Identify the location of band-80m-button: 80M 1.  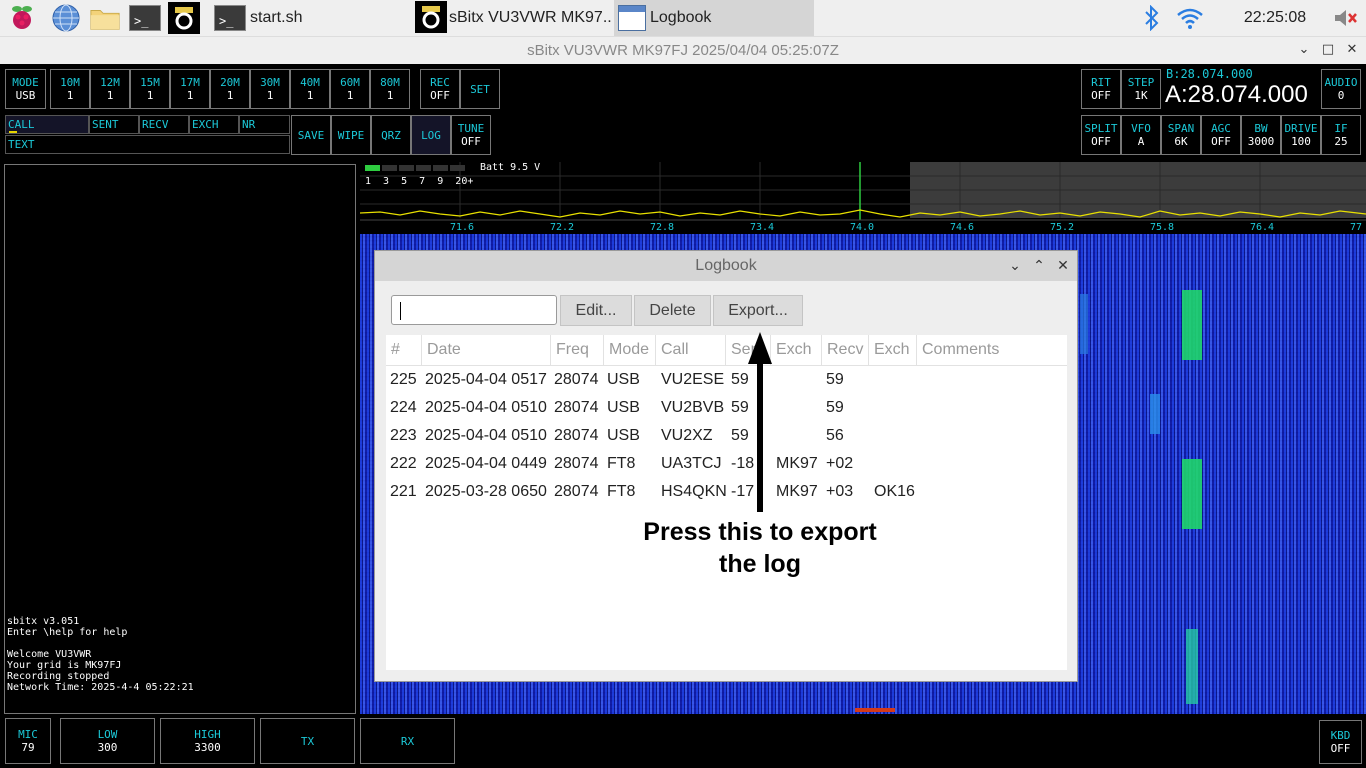
(390, 89).